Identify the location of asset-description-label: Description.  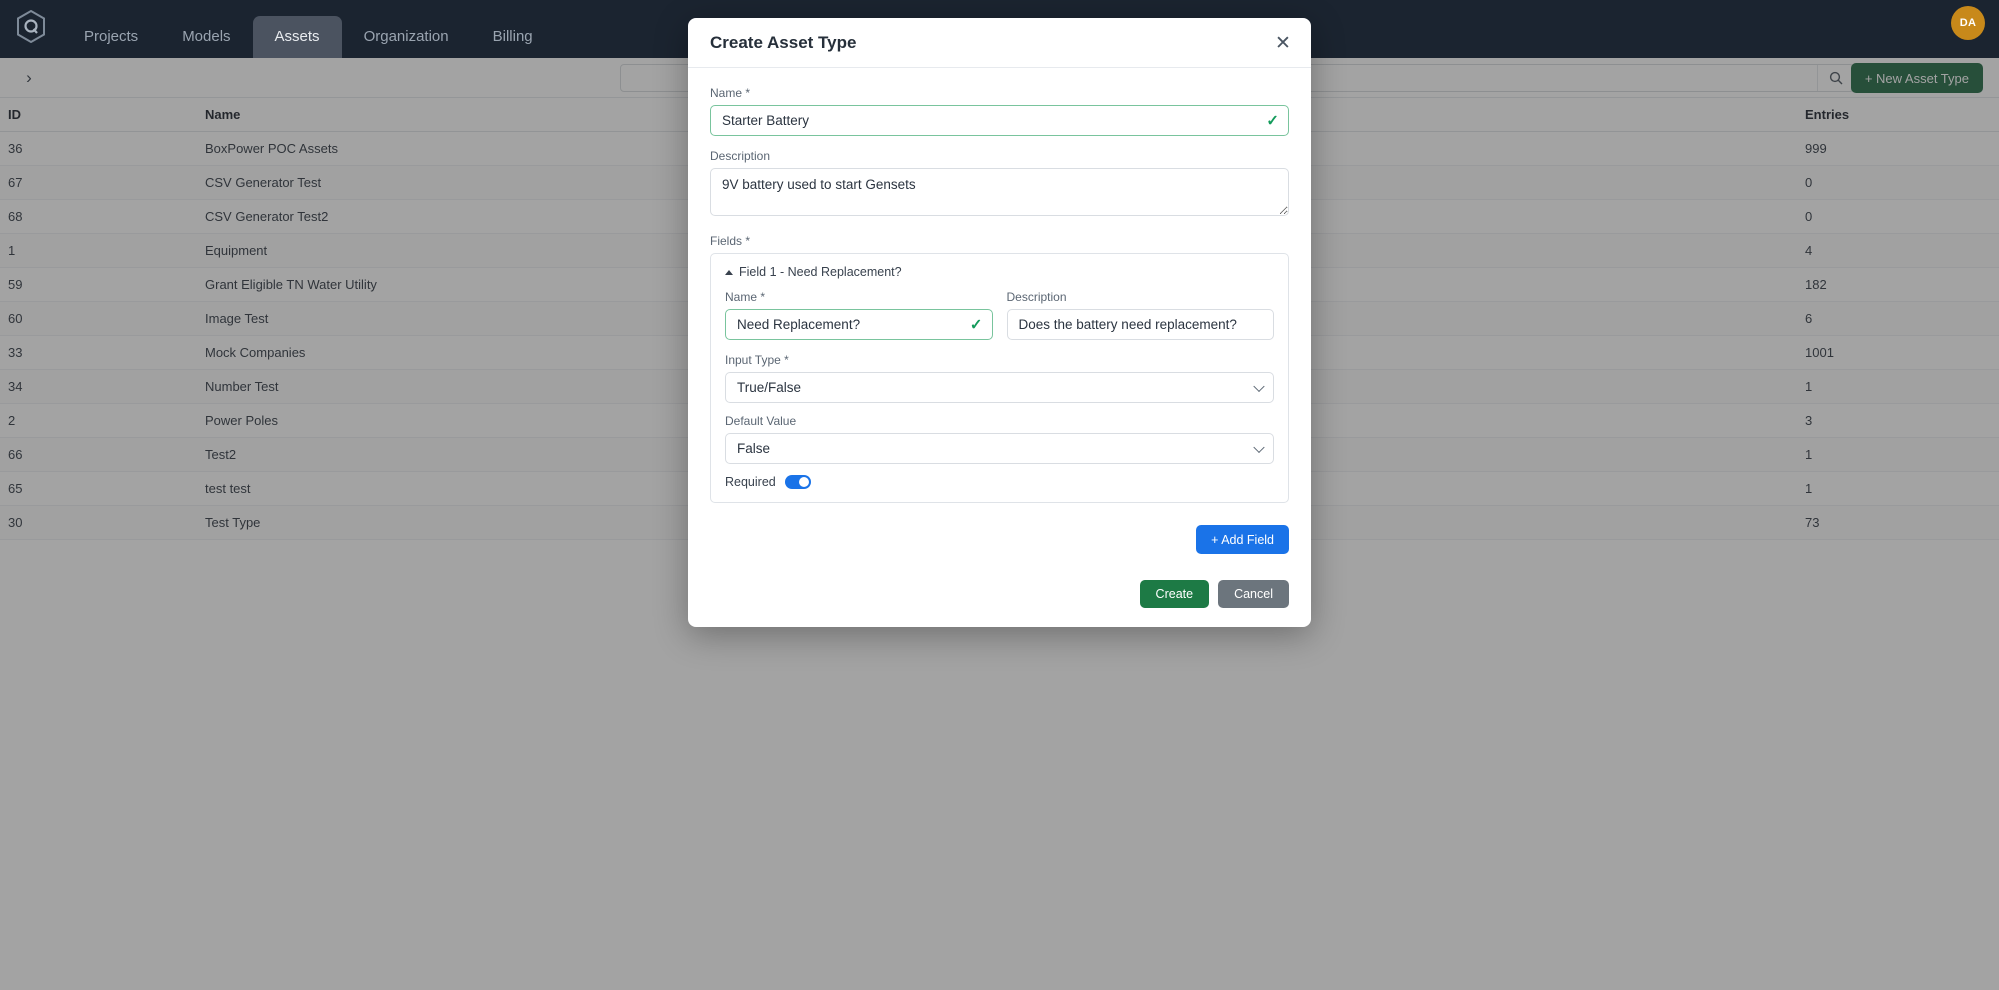
(740, 156).